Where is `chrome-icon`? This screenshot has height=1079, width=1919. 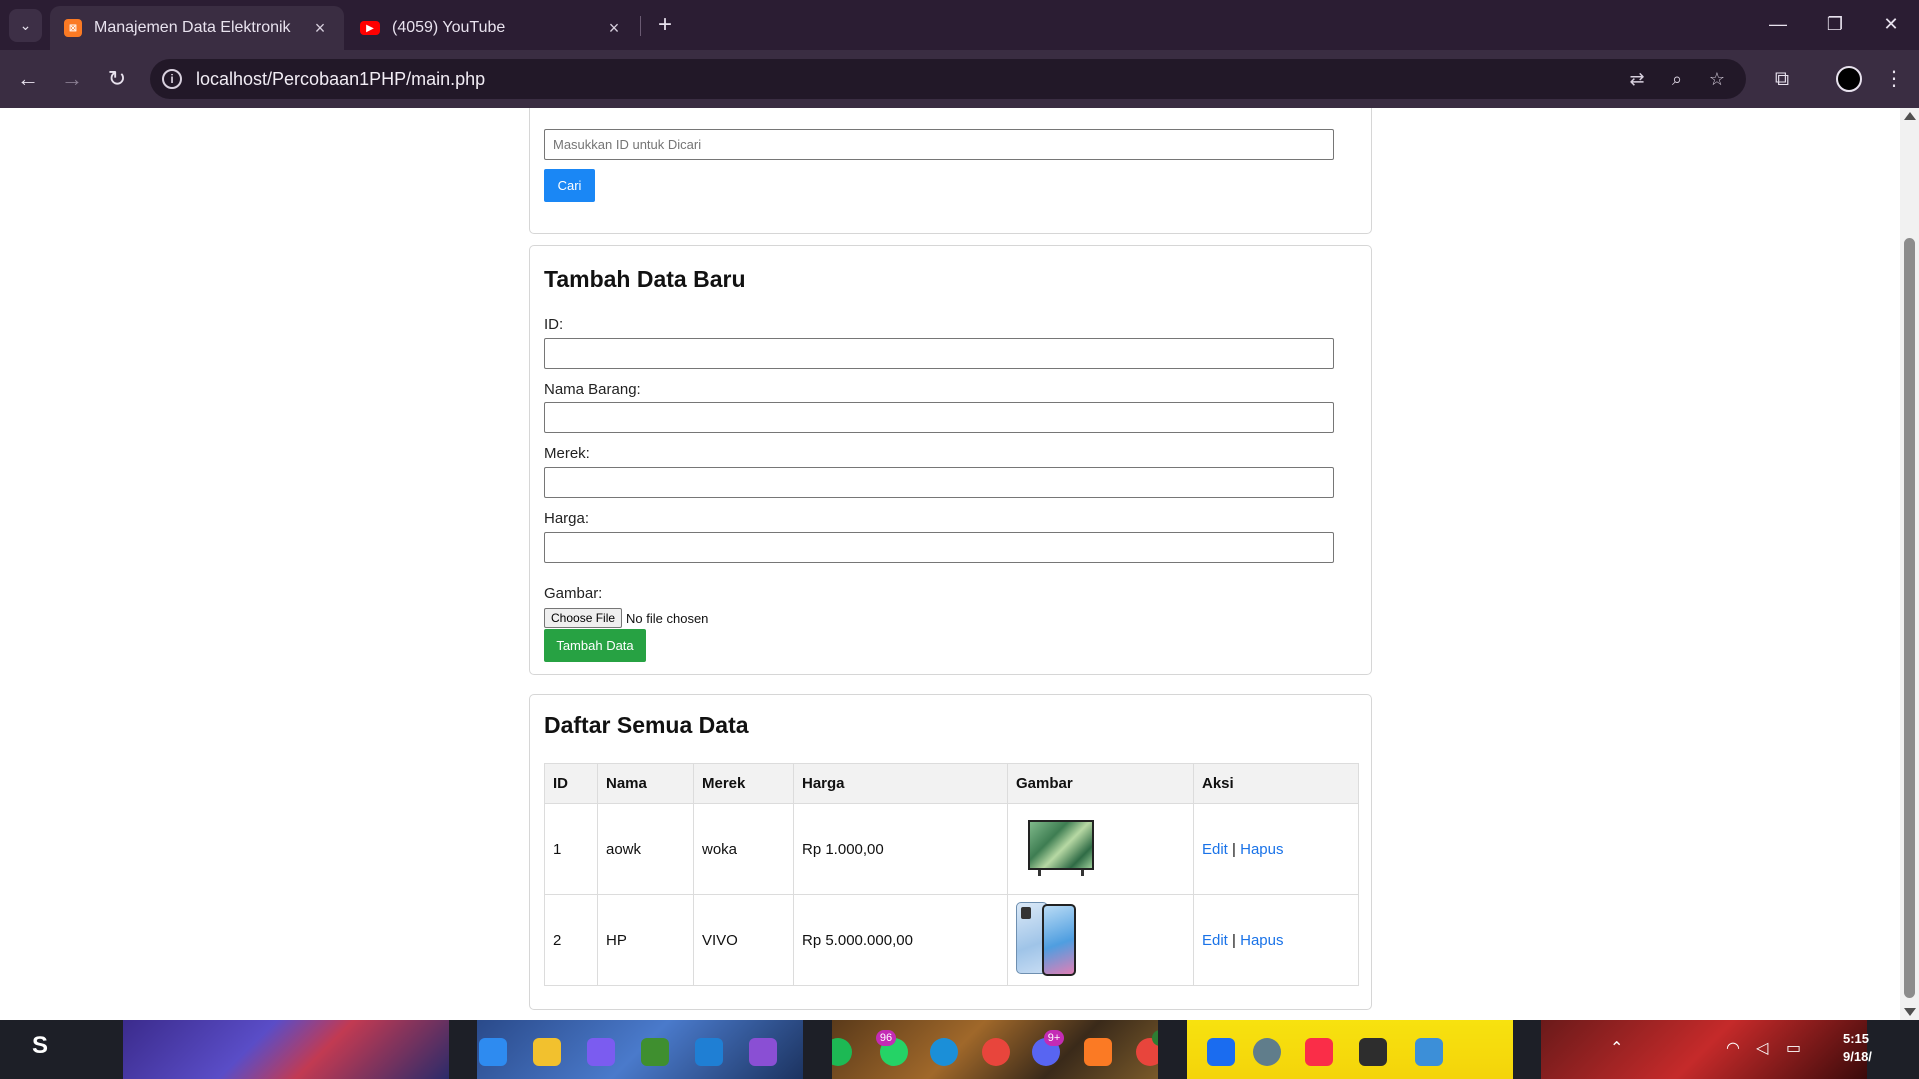
chrome-icon is located at coordinates (996, 1052).